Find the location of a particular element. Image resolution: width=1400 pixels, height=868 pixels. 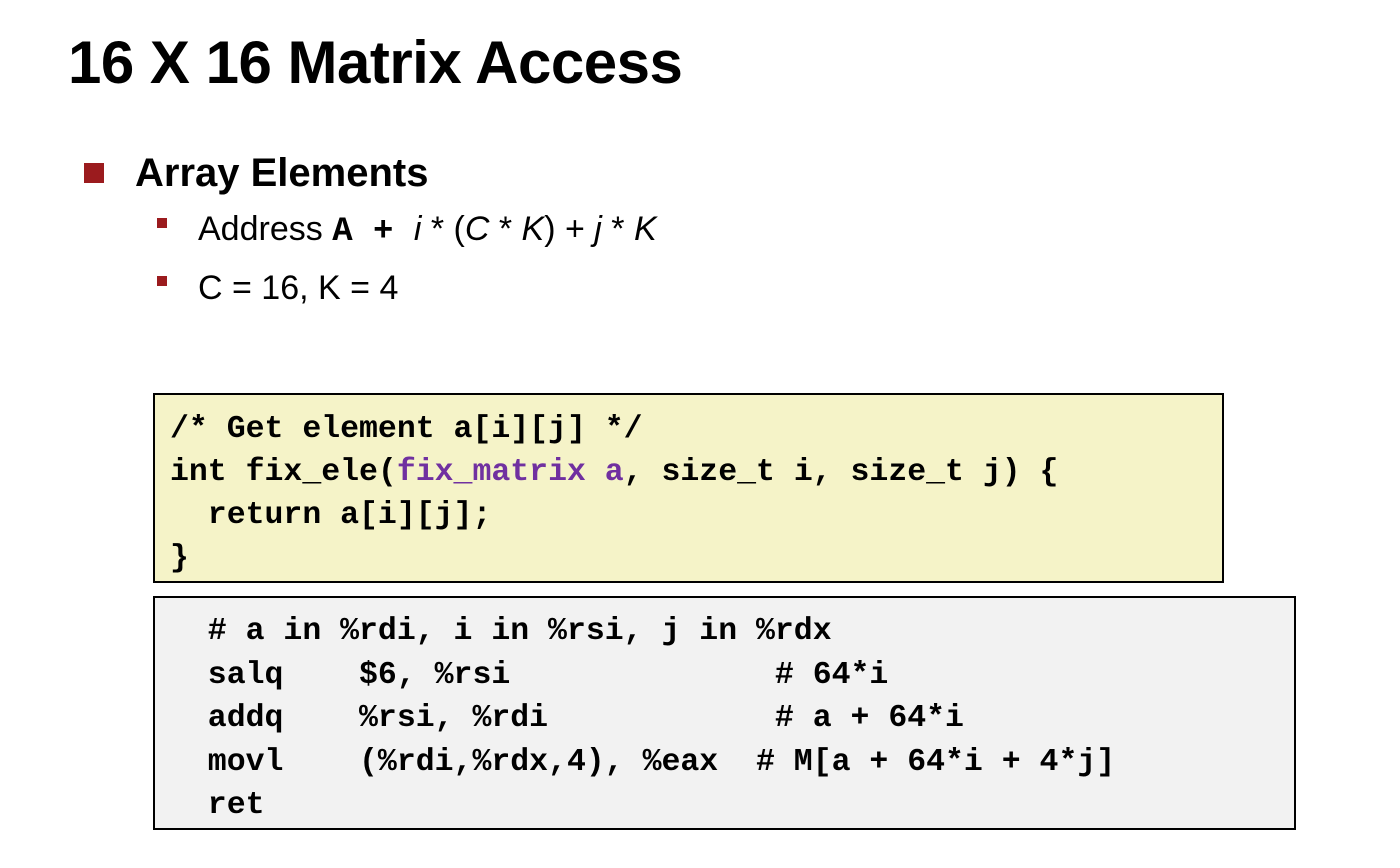

page-title: 16 X 16 Matrix Access is located at coordinates (375, 62).